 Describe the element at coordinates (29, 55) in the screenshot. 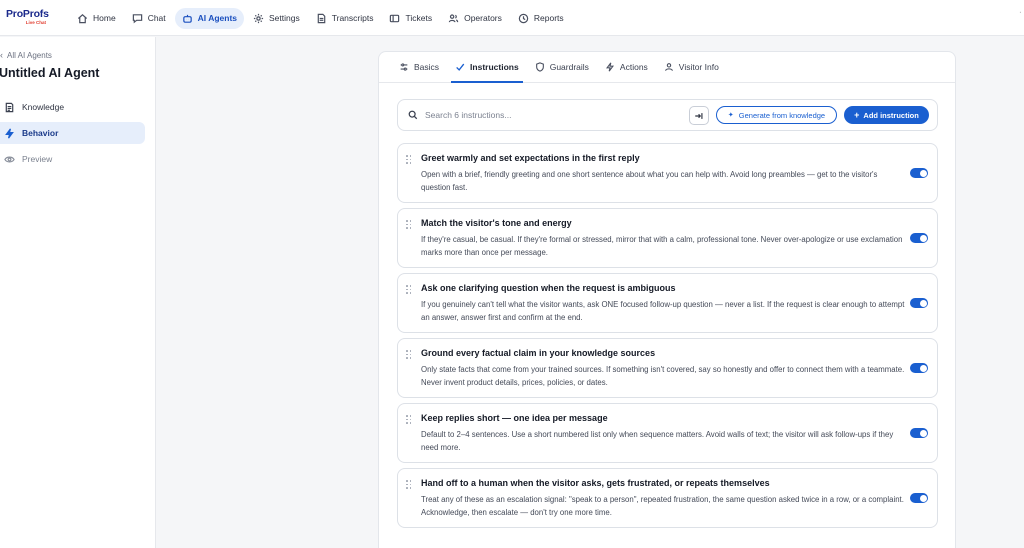

I see `back-label: All AI Agents` at that location.